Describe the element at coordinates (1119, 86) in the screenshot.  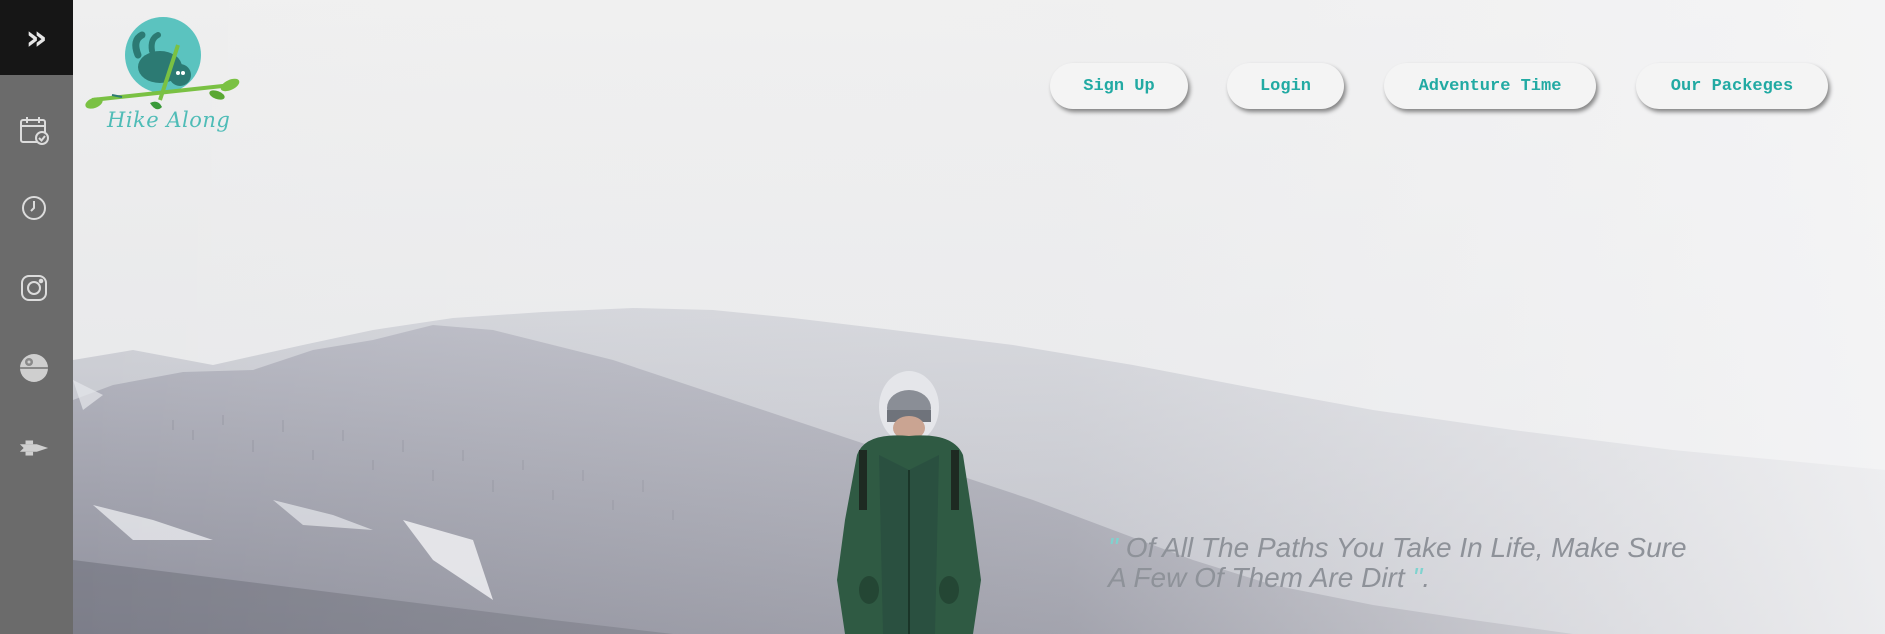
I see `sign-up-button: Sign Up` at that location.